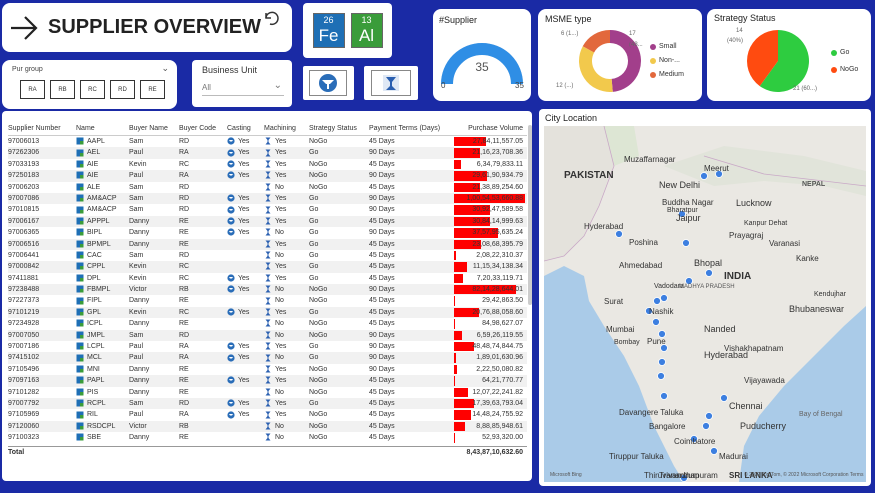 The height and width of the screenshot is (493, 875). What do you see at coordinates (382, 290) in the screenshot?
I see `payment-terms-cell: 90 Days` at bounding box center [382, 290].